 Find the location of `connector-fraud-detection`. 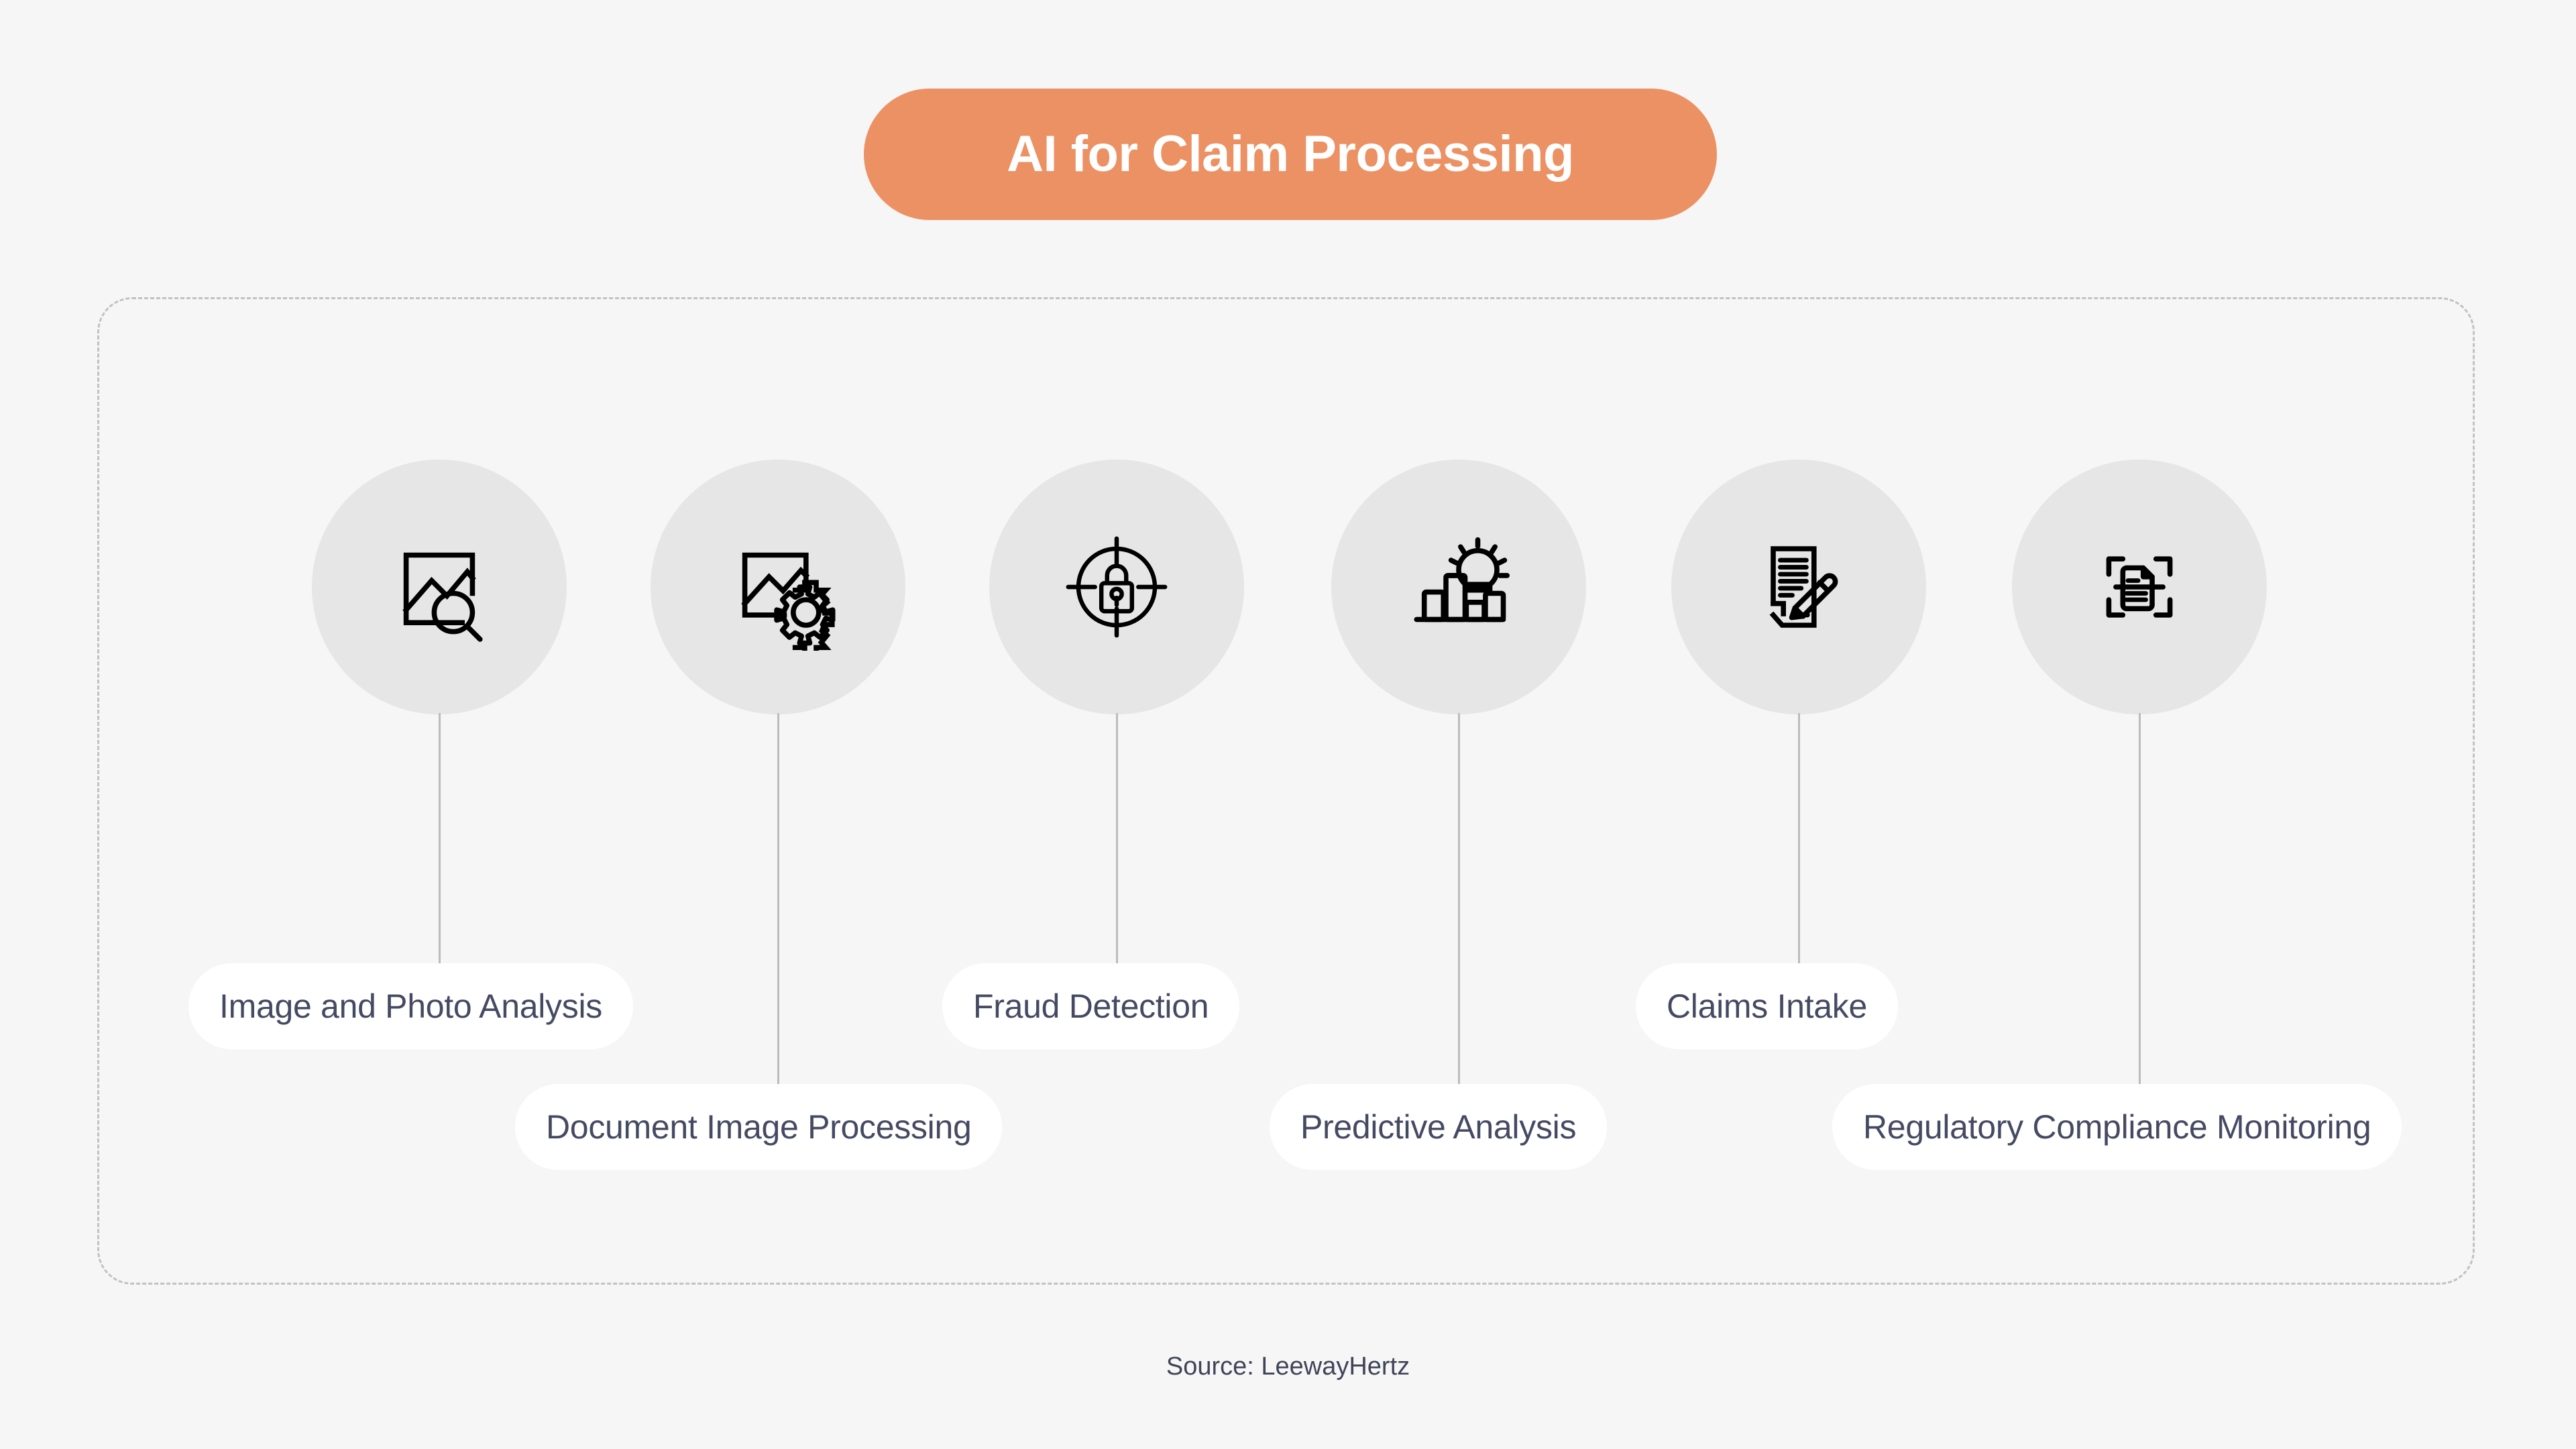

connector-fraud-detection is located at coordinates (1117, 838).